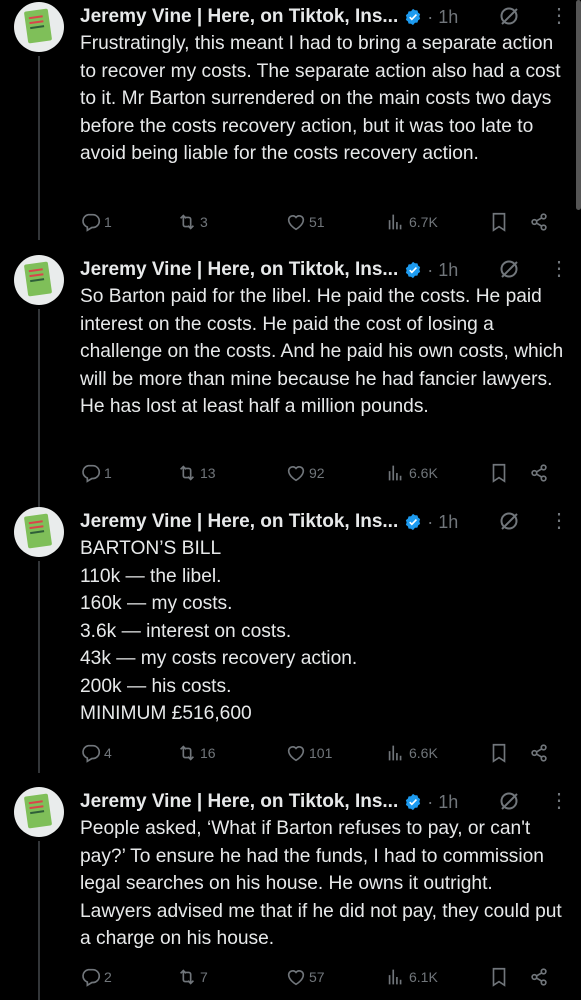 The width and height of the screenshot is (581, 1000). I want to click on action-bar: 1 3 51 6.7K, so click(320, 222).